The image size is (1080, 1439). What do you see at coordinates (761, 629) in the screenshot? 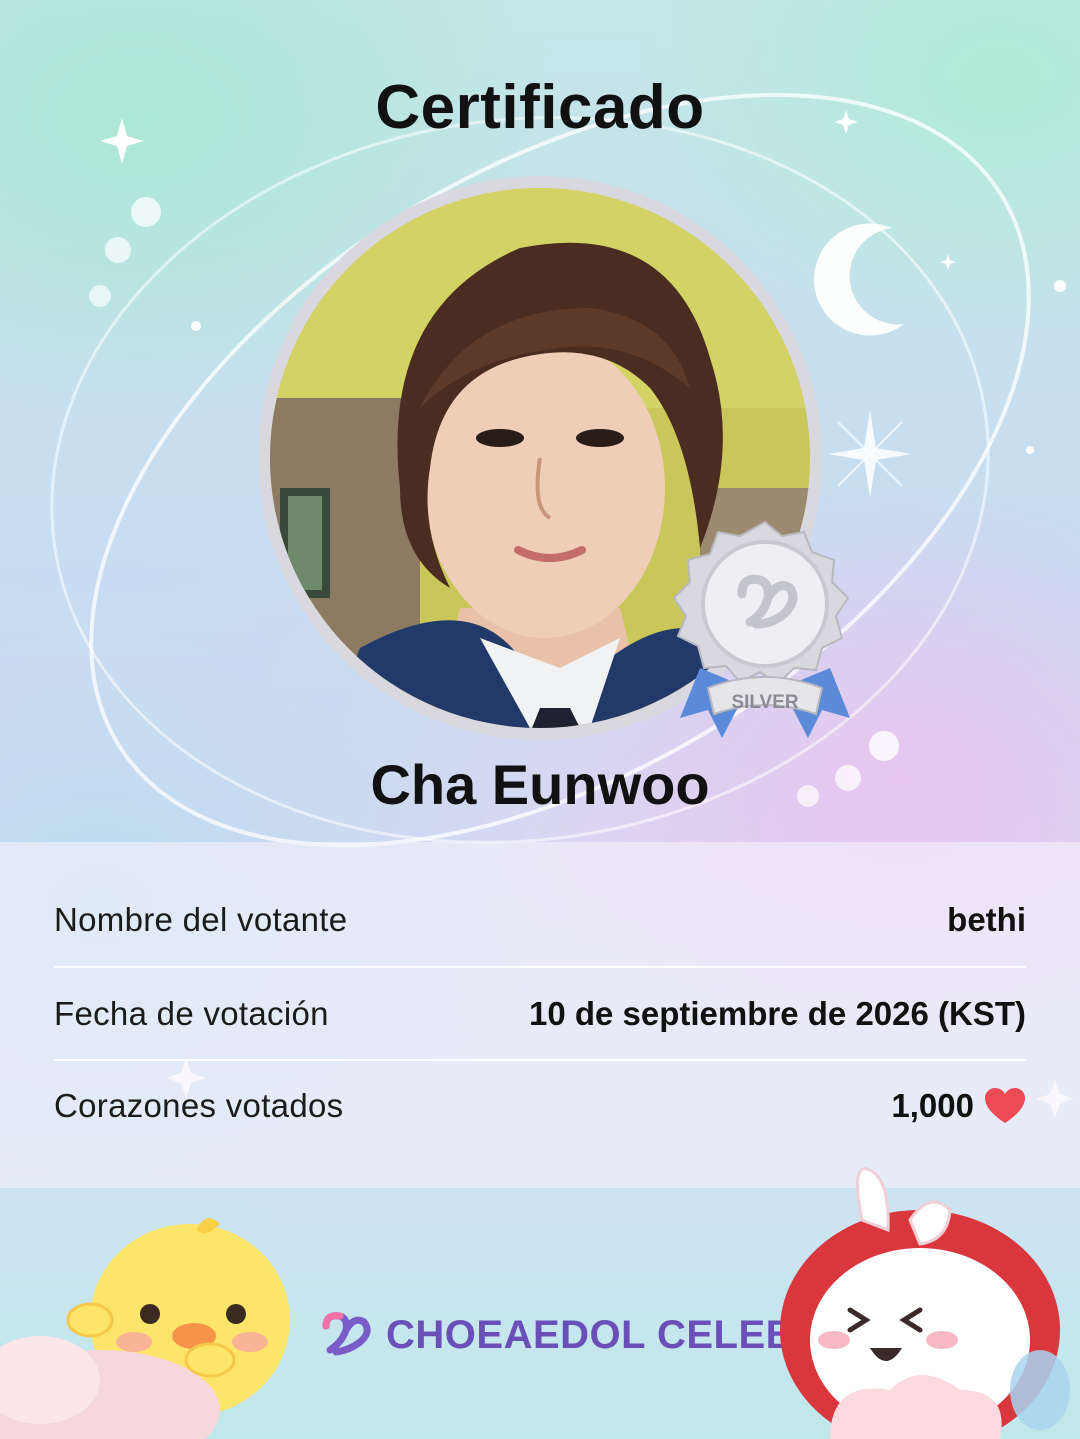
I see `silver-medal-badge: SILVER` at bounding box center [761, 629].